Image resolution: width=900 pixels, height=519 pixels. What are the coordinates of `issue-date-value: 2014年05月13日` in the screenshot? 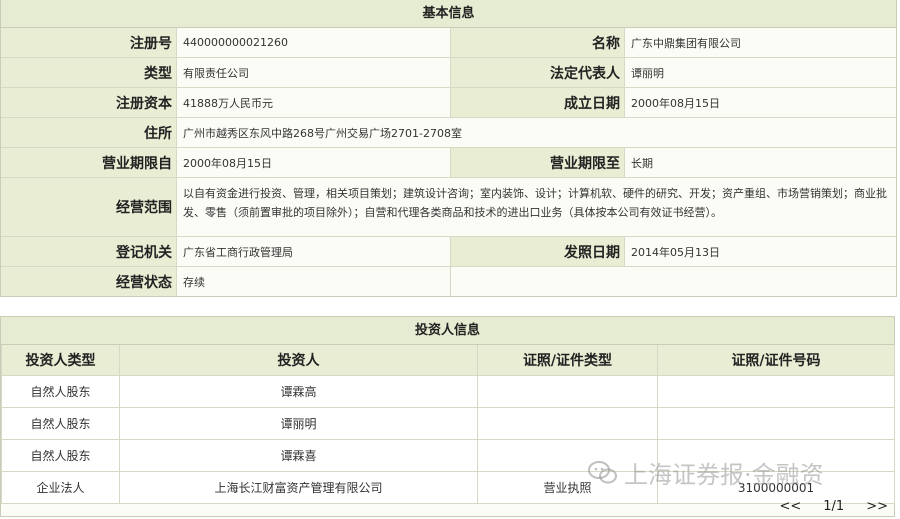 It's located at (760, 251).